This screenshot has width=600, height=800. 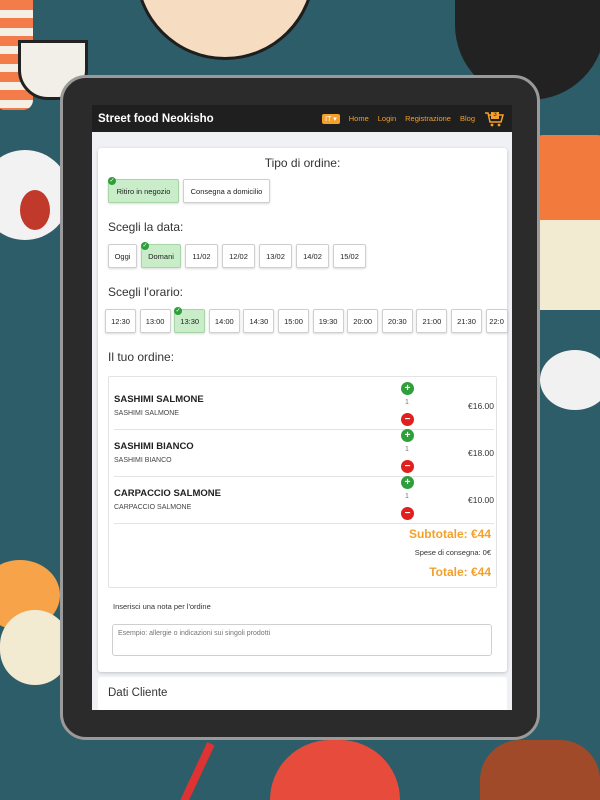 I want to click on time-option-label: 15:00, so click(x=293, y=321).